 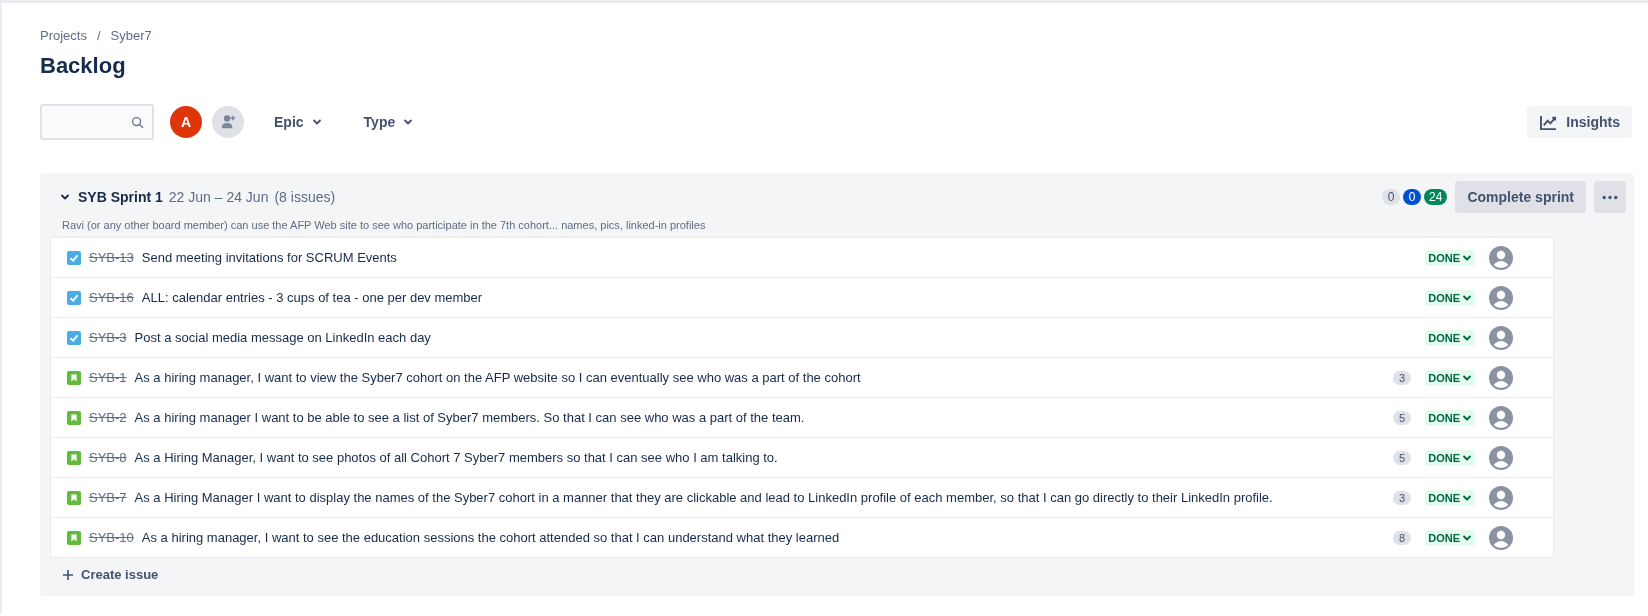 What do you see at coordinates (456, 457) in the screenshot?
I see `issue-summary: As a Hiring Manager, I want to see photos of all Cohort 7 Syber7 members so that I can see who I am talking to.` at bounding box center [456, 457].